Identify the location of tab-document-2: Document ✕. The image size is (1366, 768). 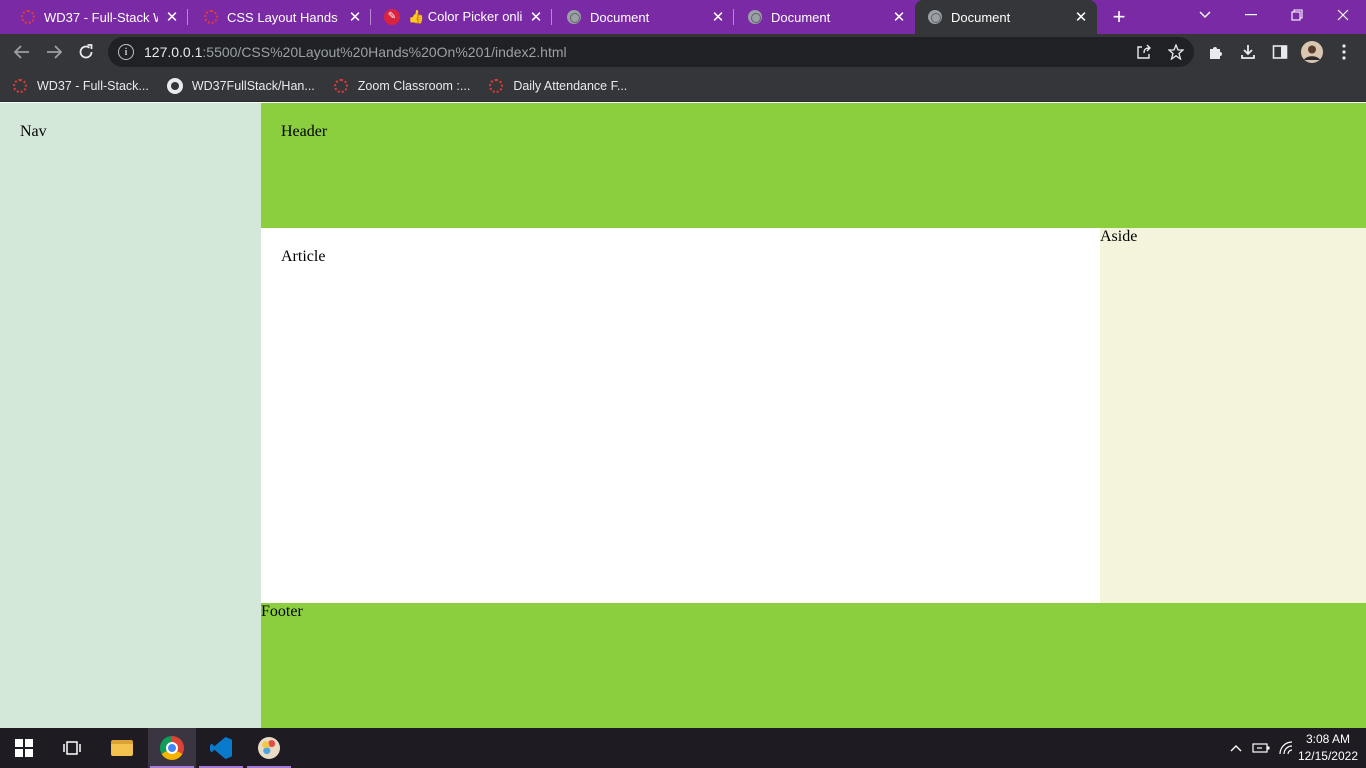
(821, 17).